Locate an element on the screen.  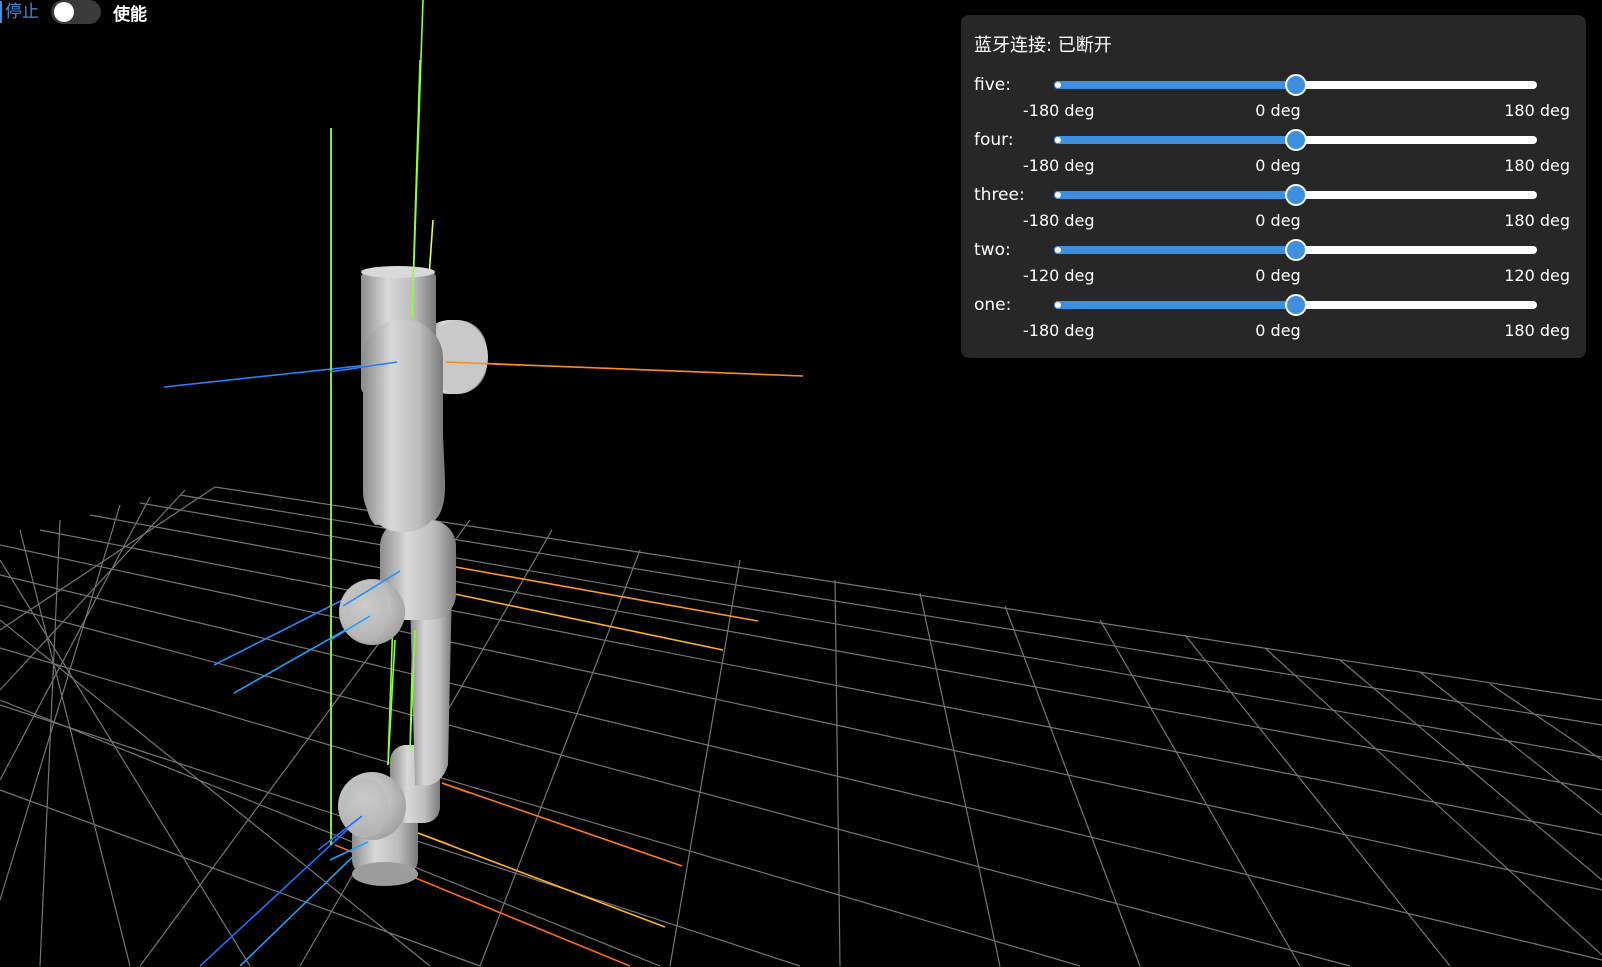
stop-button: 停止 is located at coordinates (19, 12).